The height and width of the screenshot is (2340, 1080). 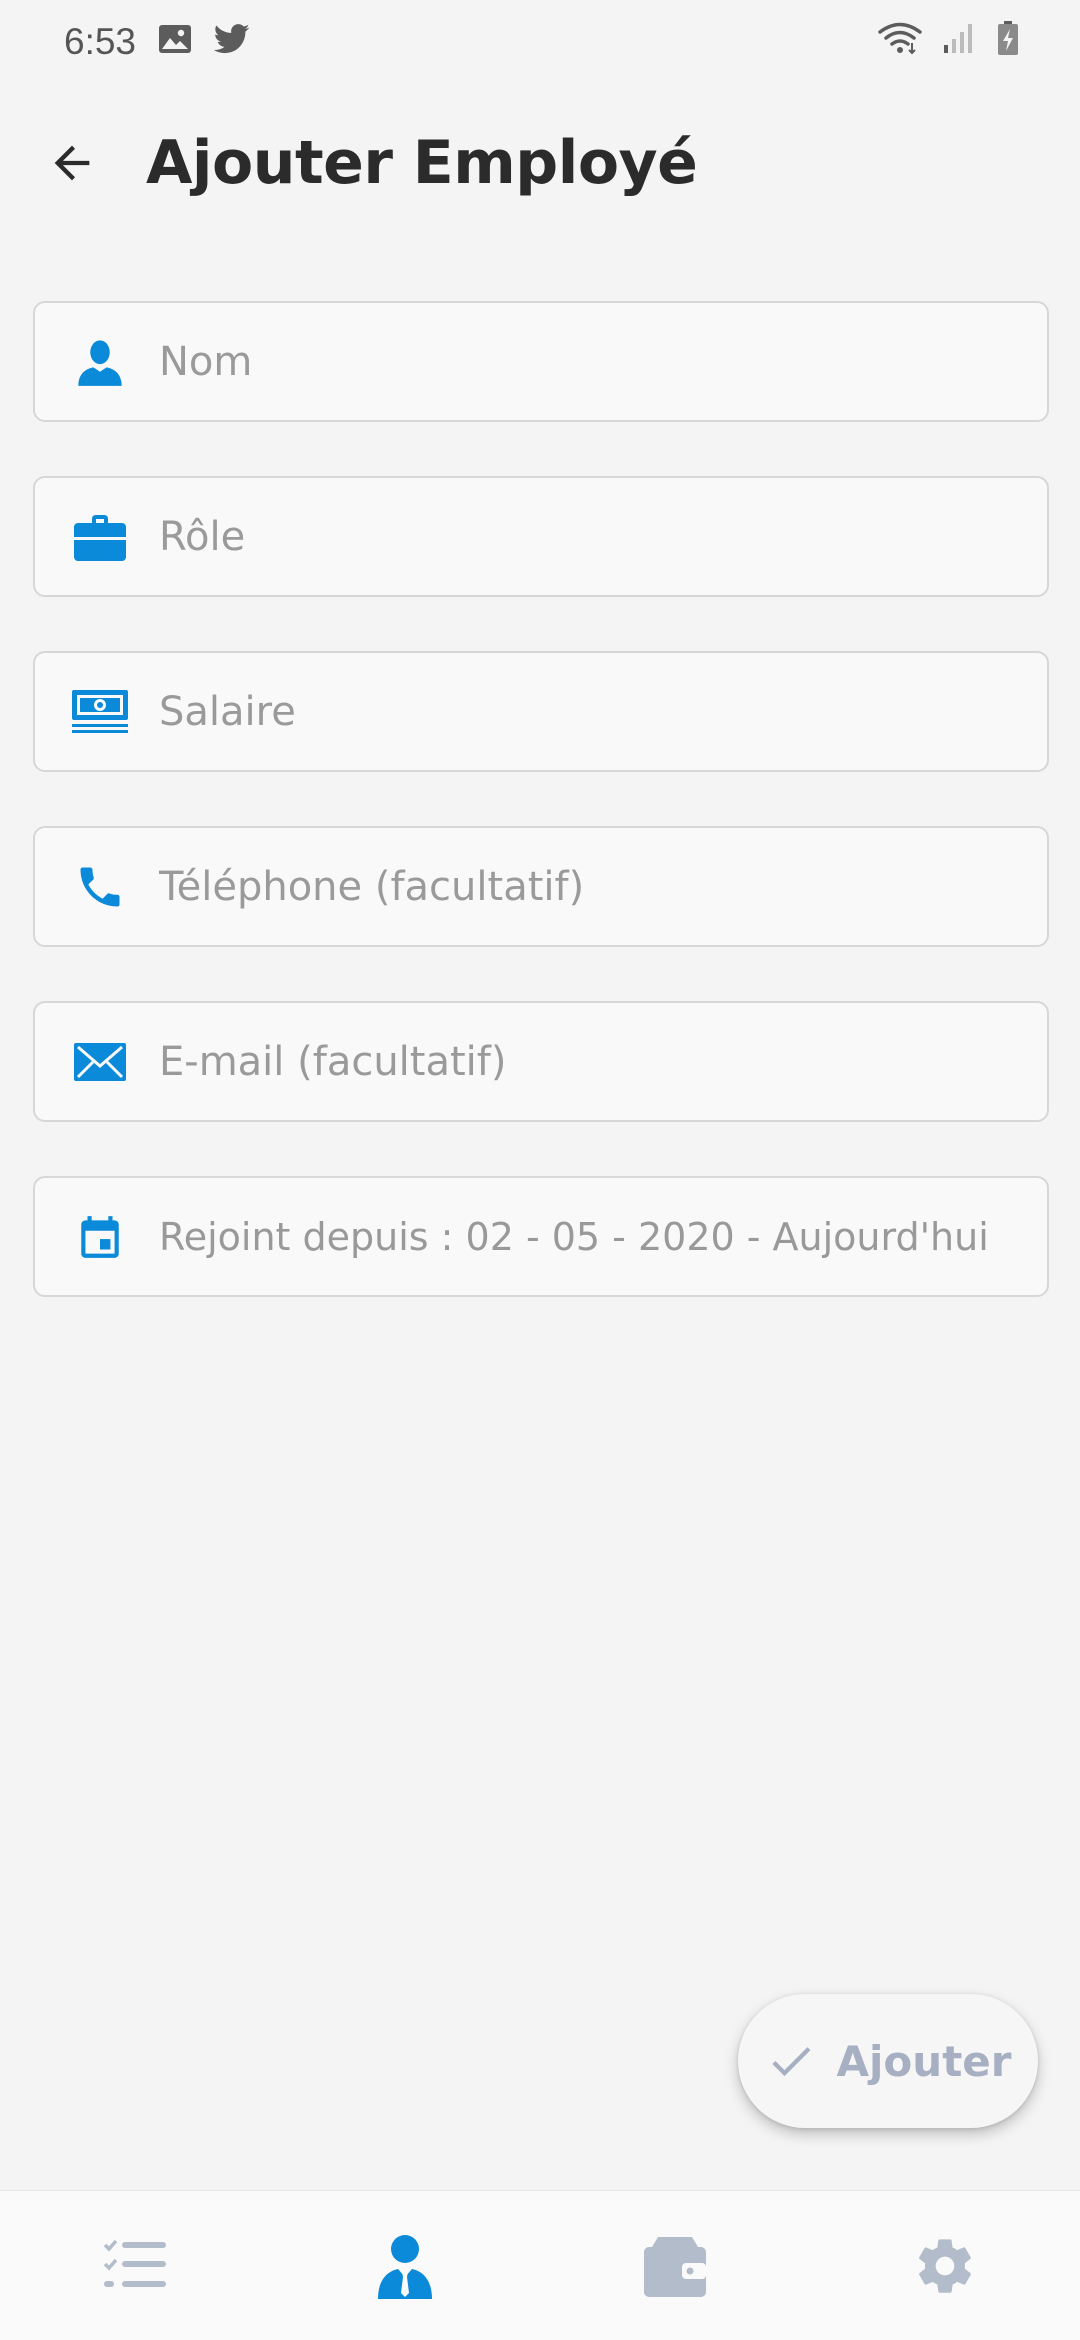 What do you see at coordinates (591, 1061) in the screenshot?
I see `email-input` at bounding box center [591, 1061].